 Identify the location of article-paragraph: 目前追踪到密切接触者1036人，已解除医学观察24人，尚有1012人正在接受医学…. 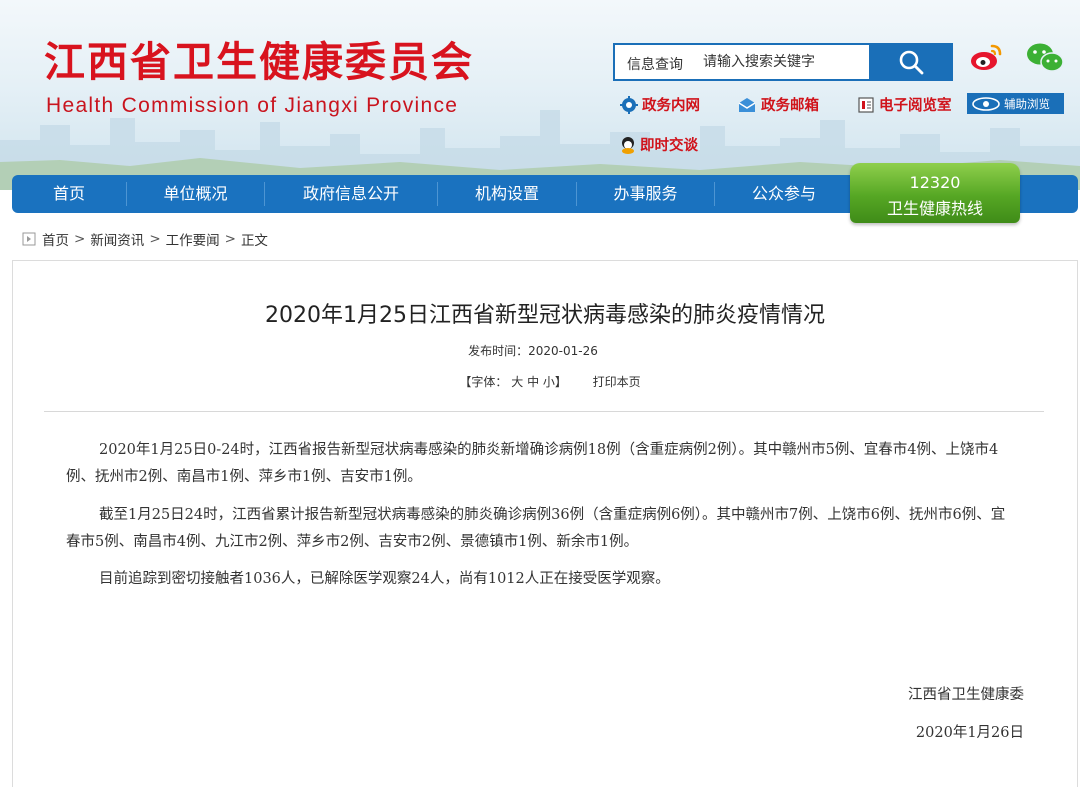
(384, 579).